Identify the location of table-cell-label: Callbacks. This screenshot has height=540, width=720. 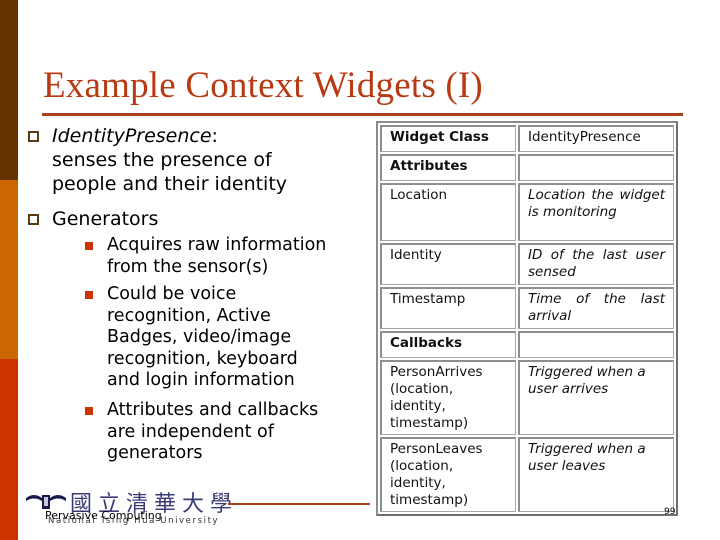
(448, 344).